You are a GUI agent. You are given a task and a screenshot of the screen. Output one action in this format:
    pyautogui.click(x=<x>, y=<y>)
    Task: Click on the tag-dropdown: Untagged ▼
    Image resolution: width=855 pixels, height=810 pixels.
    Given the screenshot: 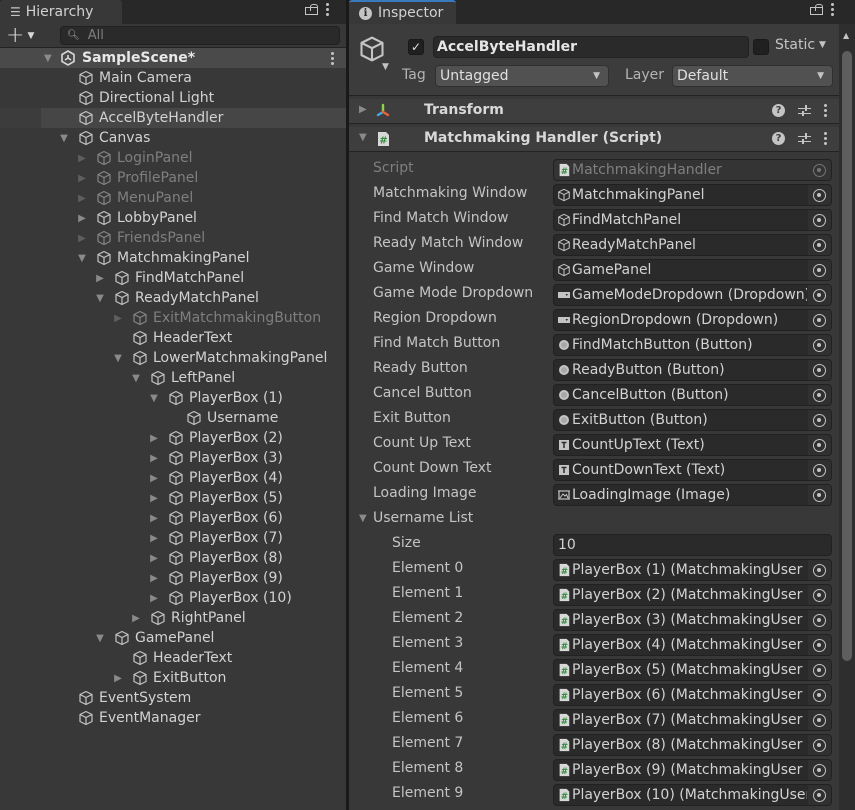 What is the action you would take?
    pyautogui.click(x=522, y=76)
    